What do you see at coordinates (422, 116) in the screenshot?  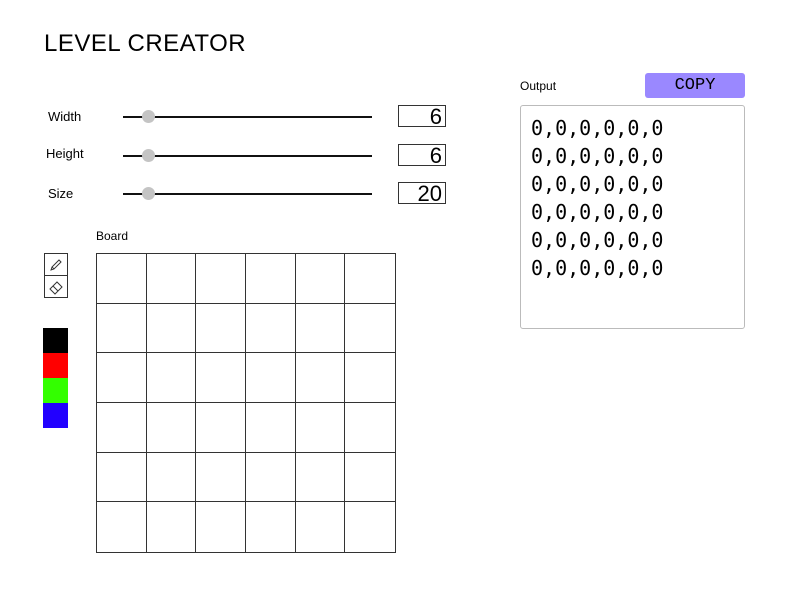 I see `width-input: 6` at bounding box center [422, 116].